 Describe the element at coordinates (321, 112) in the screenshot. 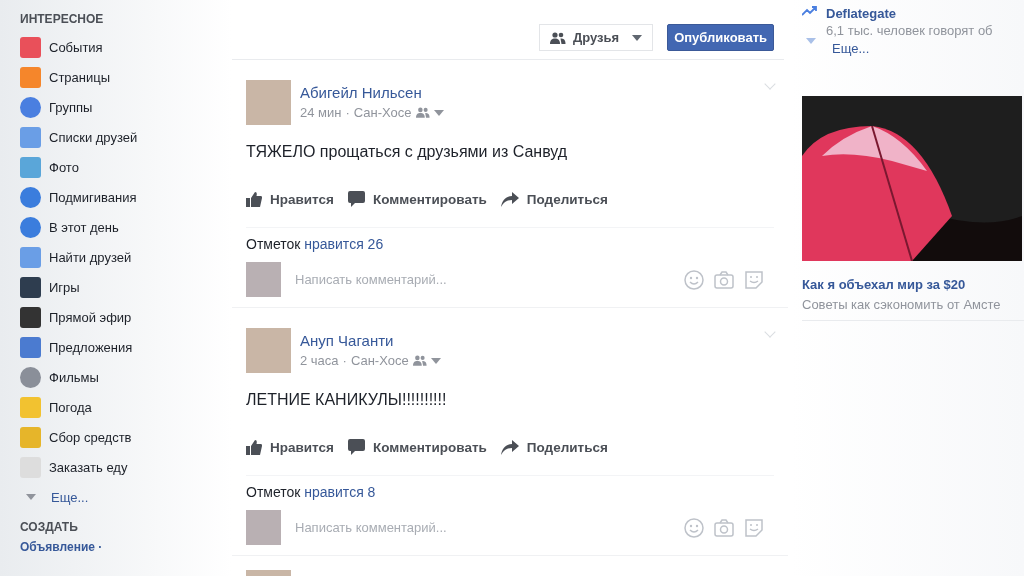

I see `post-time: 24 мин` at that location.